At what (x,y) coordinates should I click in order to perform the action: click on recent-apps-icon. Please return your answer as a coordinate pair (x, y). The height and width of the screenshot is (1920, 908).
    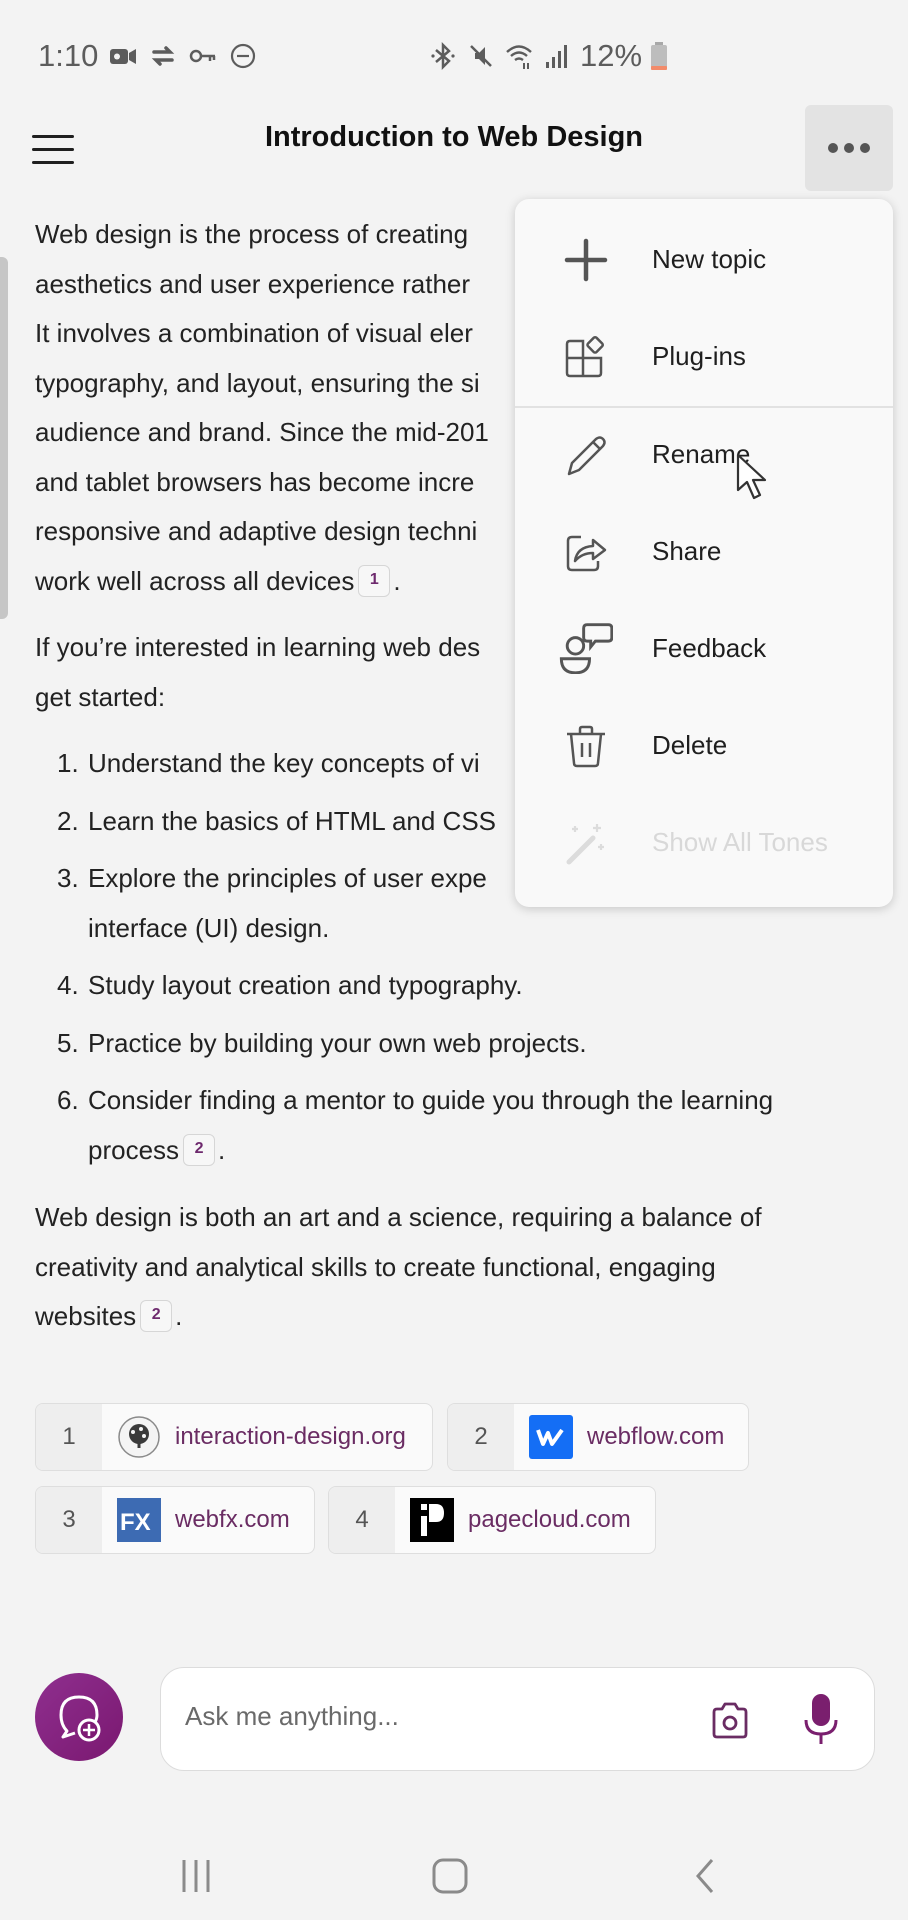
    Looking at the image, I should click on (196, 1876).